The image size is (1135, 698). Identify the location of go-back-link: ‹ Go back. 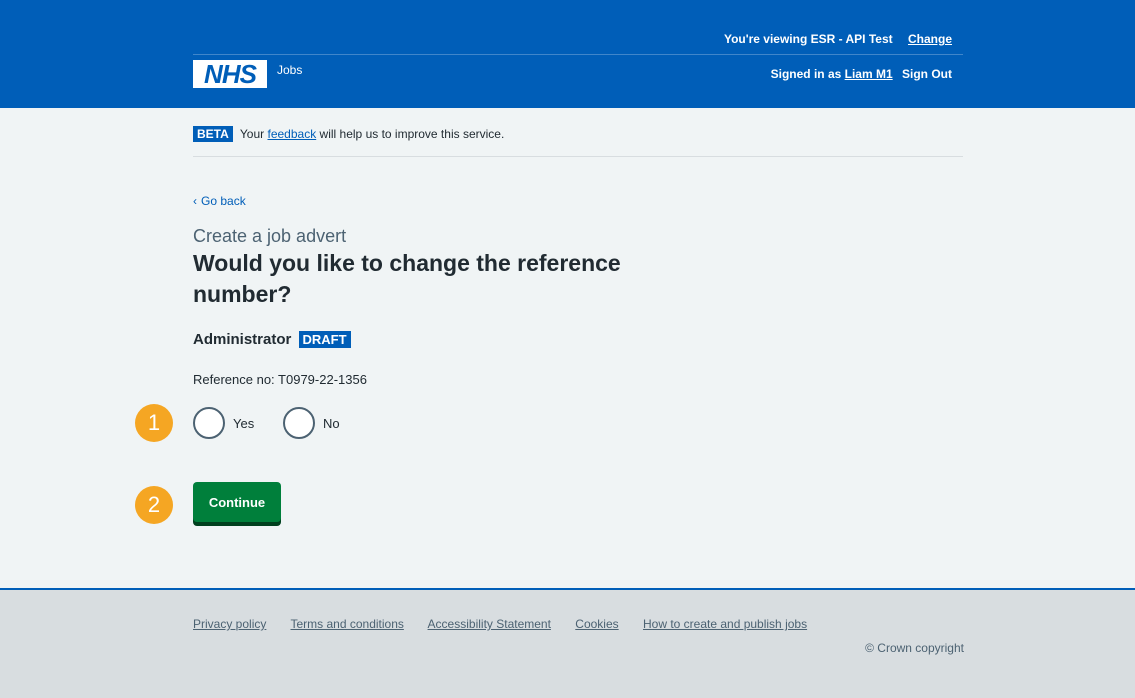
(219, 201).